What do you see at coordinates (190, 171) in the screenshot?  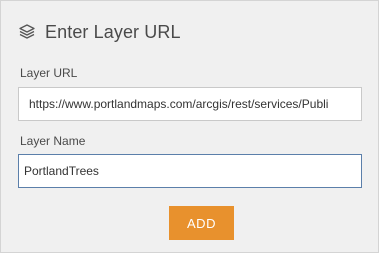 I see `layer-name-input` at bounding box center [190, 171].